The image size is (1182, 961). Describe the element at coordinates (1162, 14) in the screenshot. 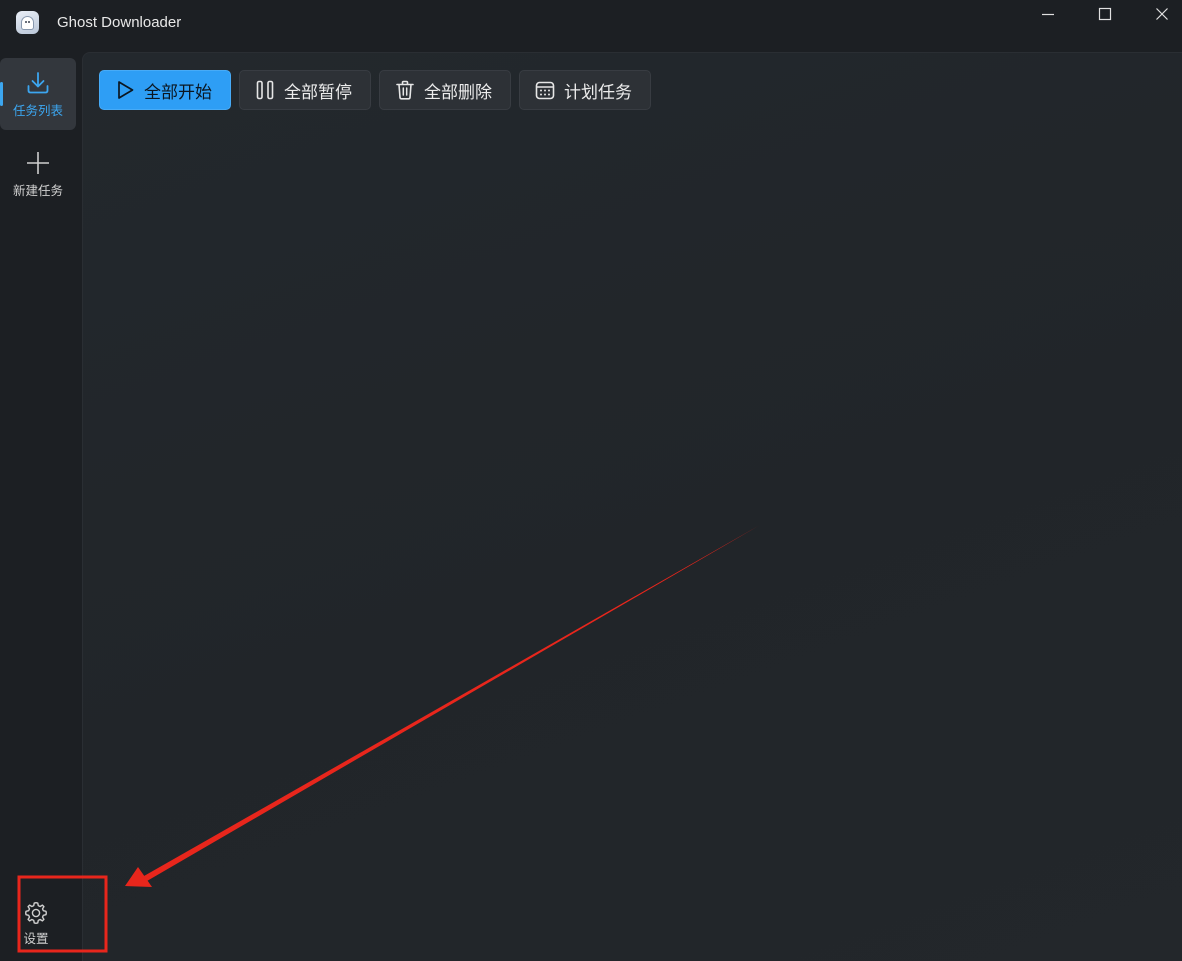

I see `close-icon` at that location.